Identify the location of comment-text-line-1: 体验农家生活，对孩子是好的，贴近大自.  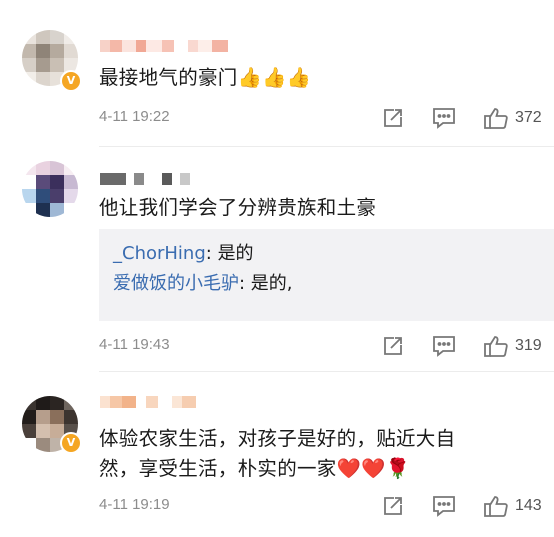
(277, 438).